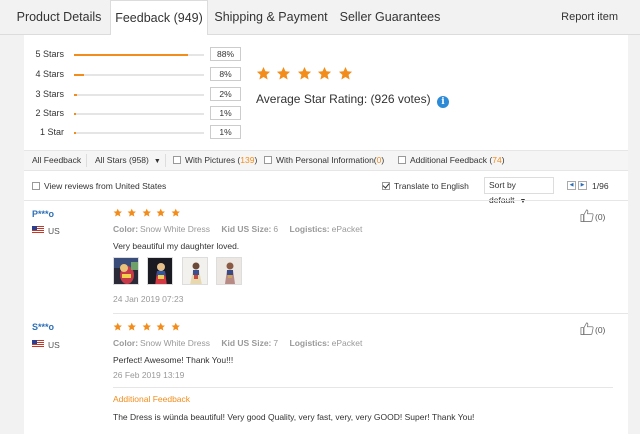  I want to click on all-stars-label: All Stars (958), so click(122, 160).